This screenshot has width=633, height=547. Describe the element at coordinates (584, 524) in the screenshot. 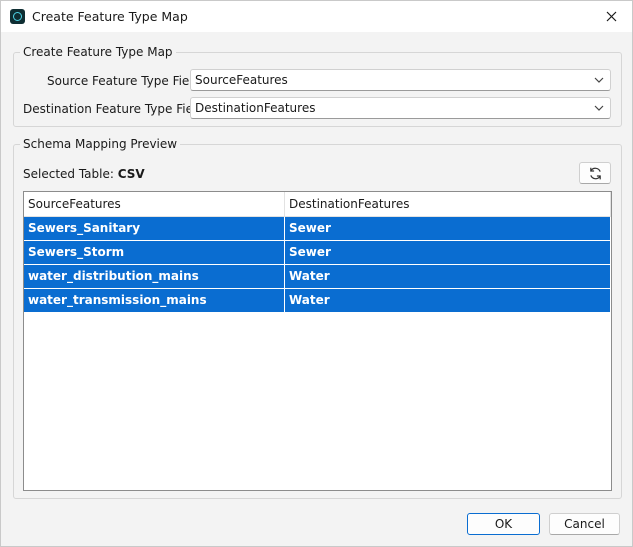

I see `cancel-button: Cancel` at that location.